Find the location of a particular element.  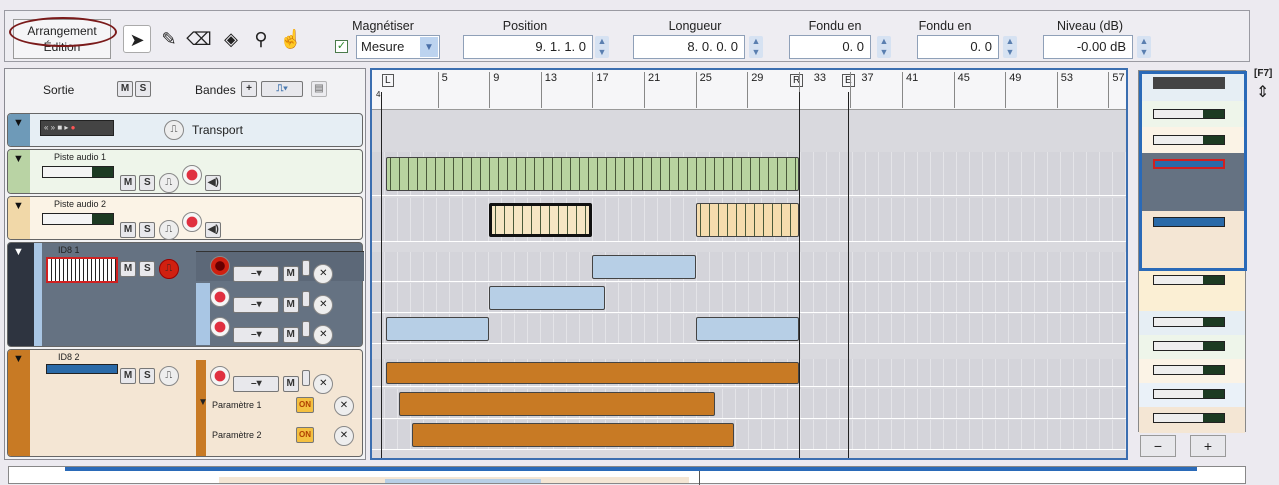

magnetize-select: Mesure ▼ is located at coordinates (398, 47).